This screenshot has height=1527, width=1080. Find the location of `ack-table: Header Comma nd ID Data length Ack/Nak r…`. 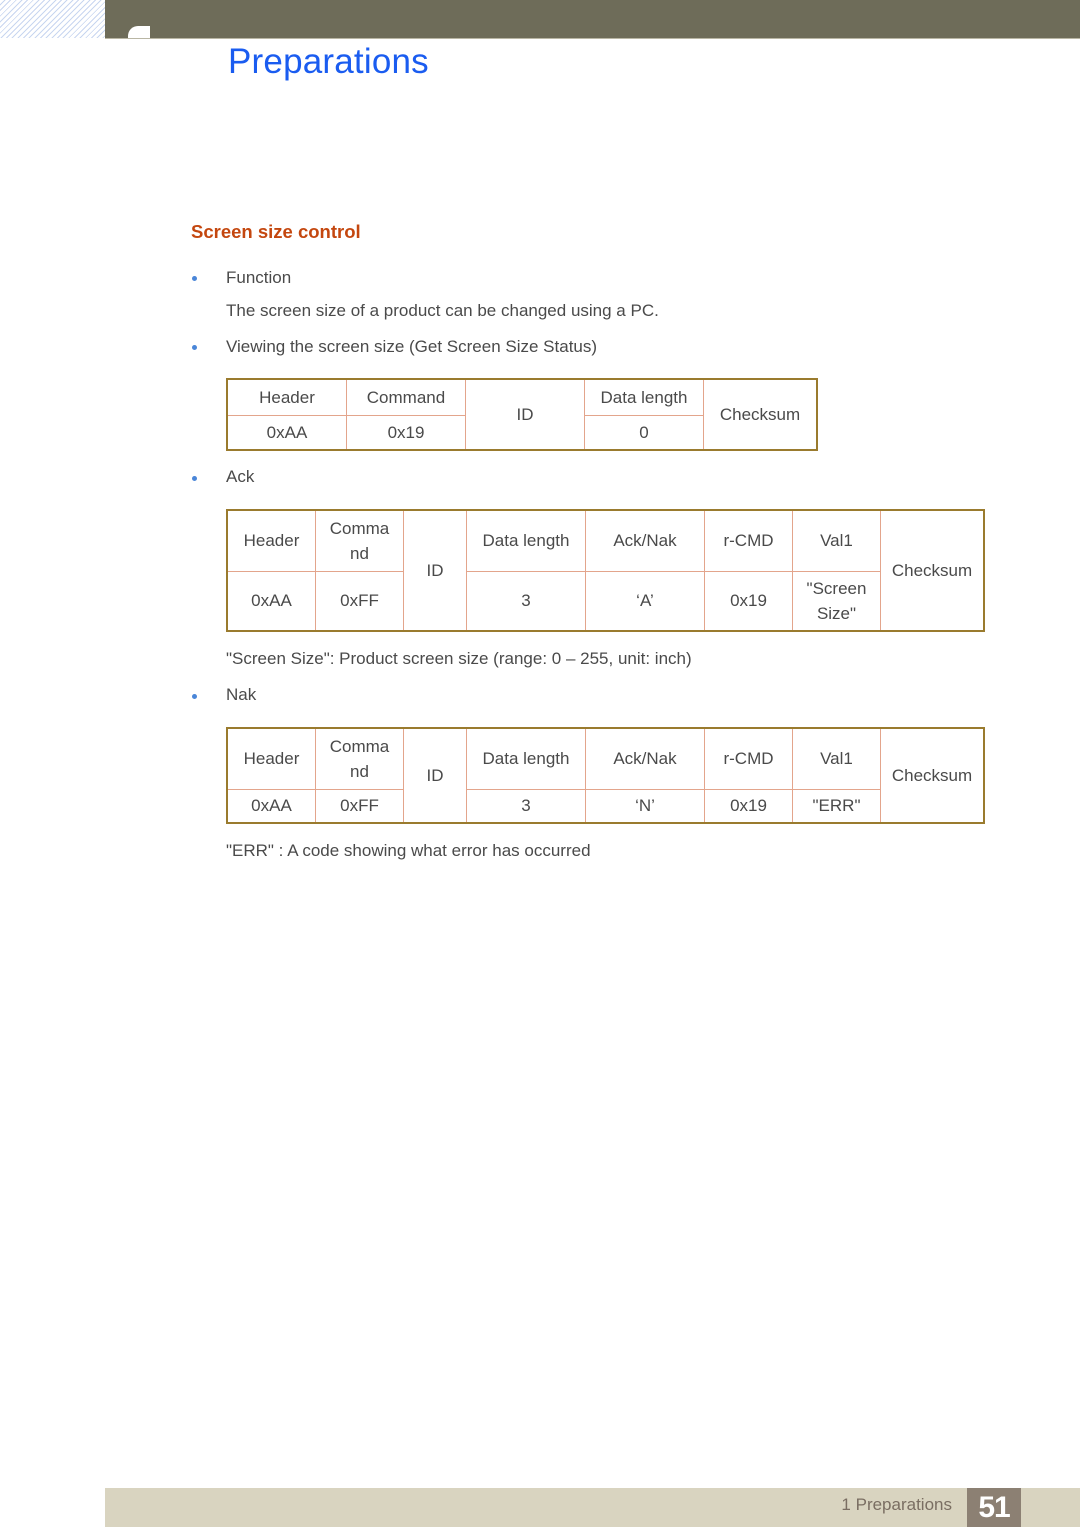

ack-table: Header Comma nd ID Data length Ack/Nak r… is located at coordinates (605, 570).